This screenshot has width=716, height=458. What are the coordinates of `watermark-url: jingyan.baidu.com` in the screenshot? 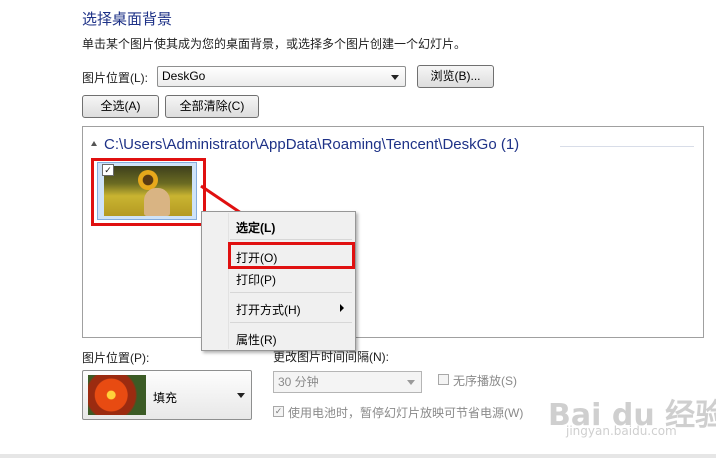 It's located at (621, 431).